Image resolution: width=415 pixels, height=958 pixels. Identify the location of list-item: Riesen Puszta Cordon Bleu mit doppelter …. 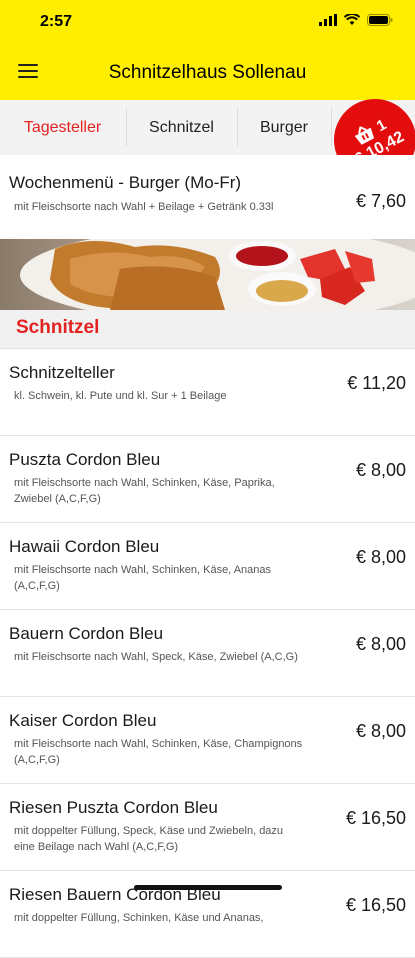
(207, 827).